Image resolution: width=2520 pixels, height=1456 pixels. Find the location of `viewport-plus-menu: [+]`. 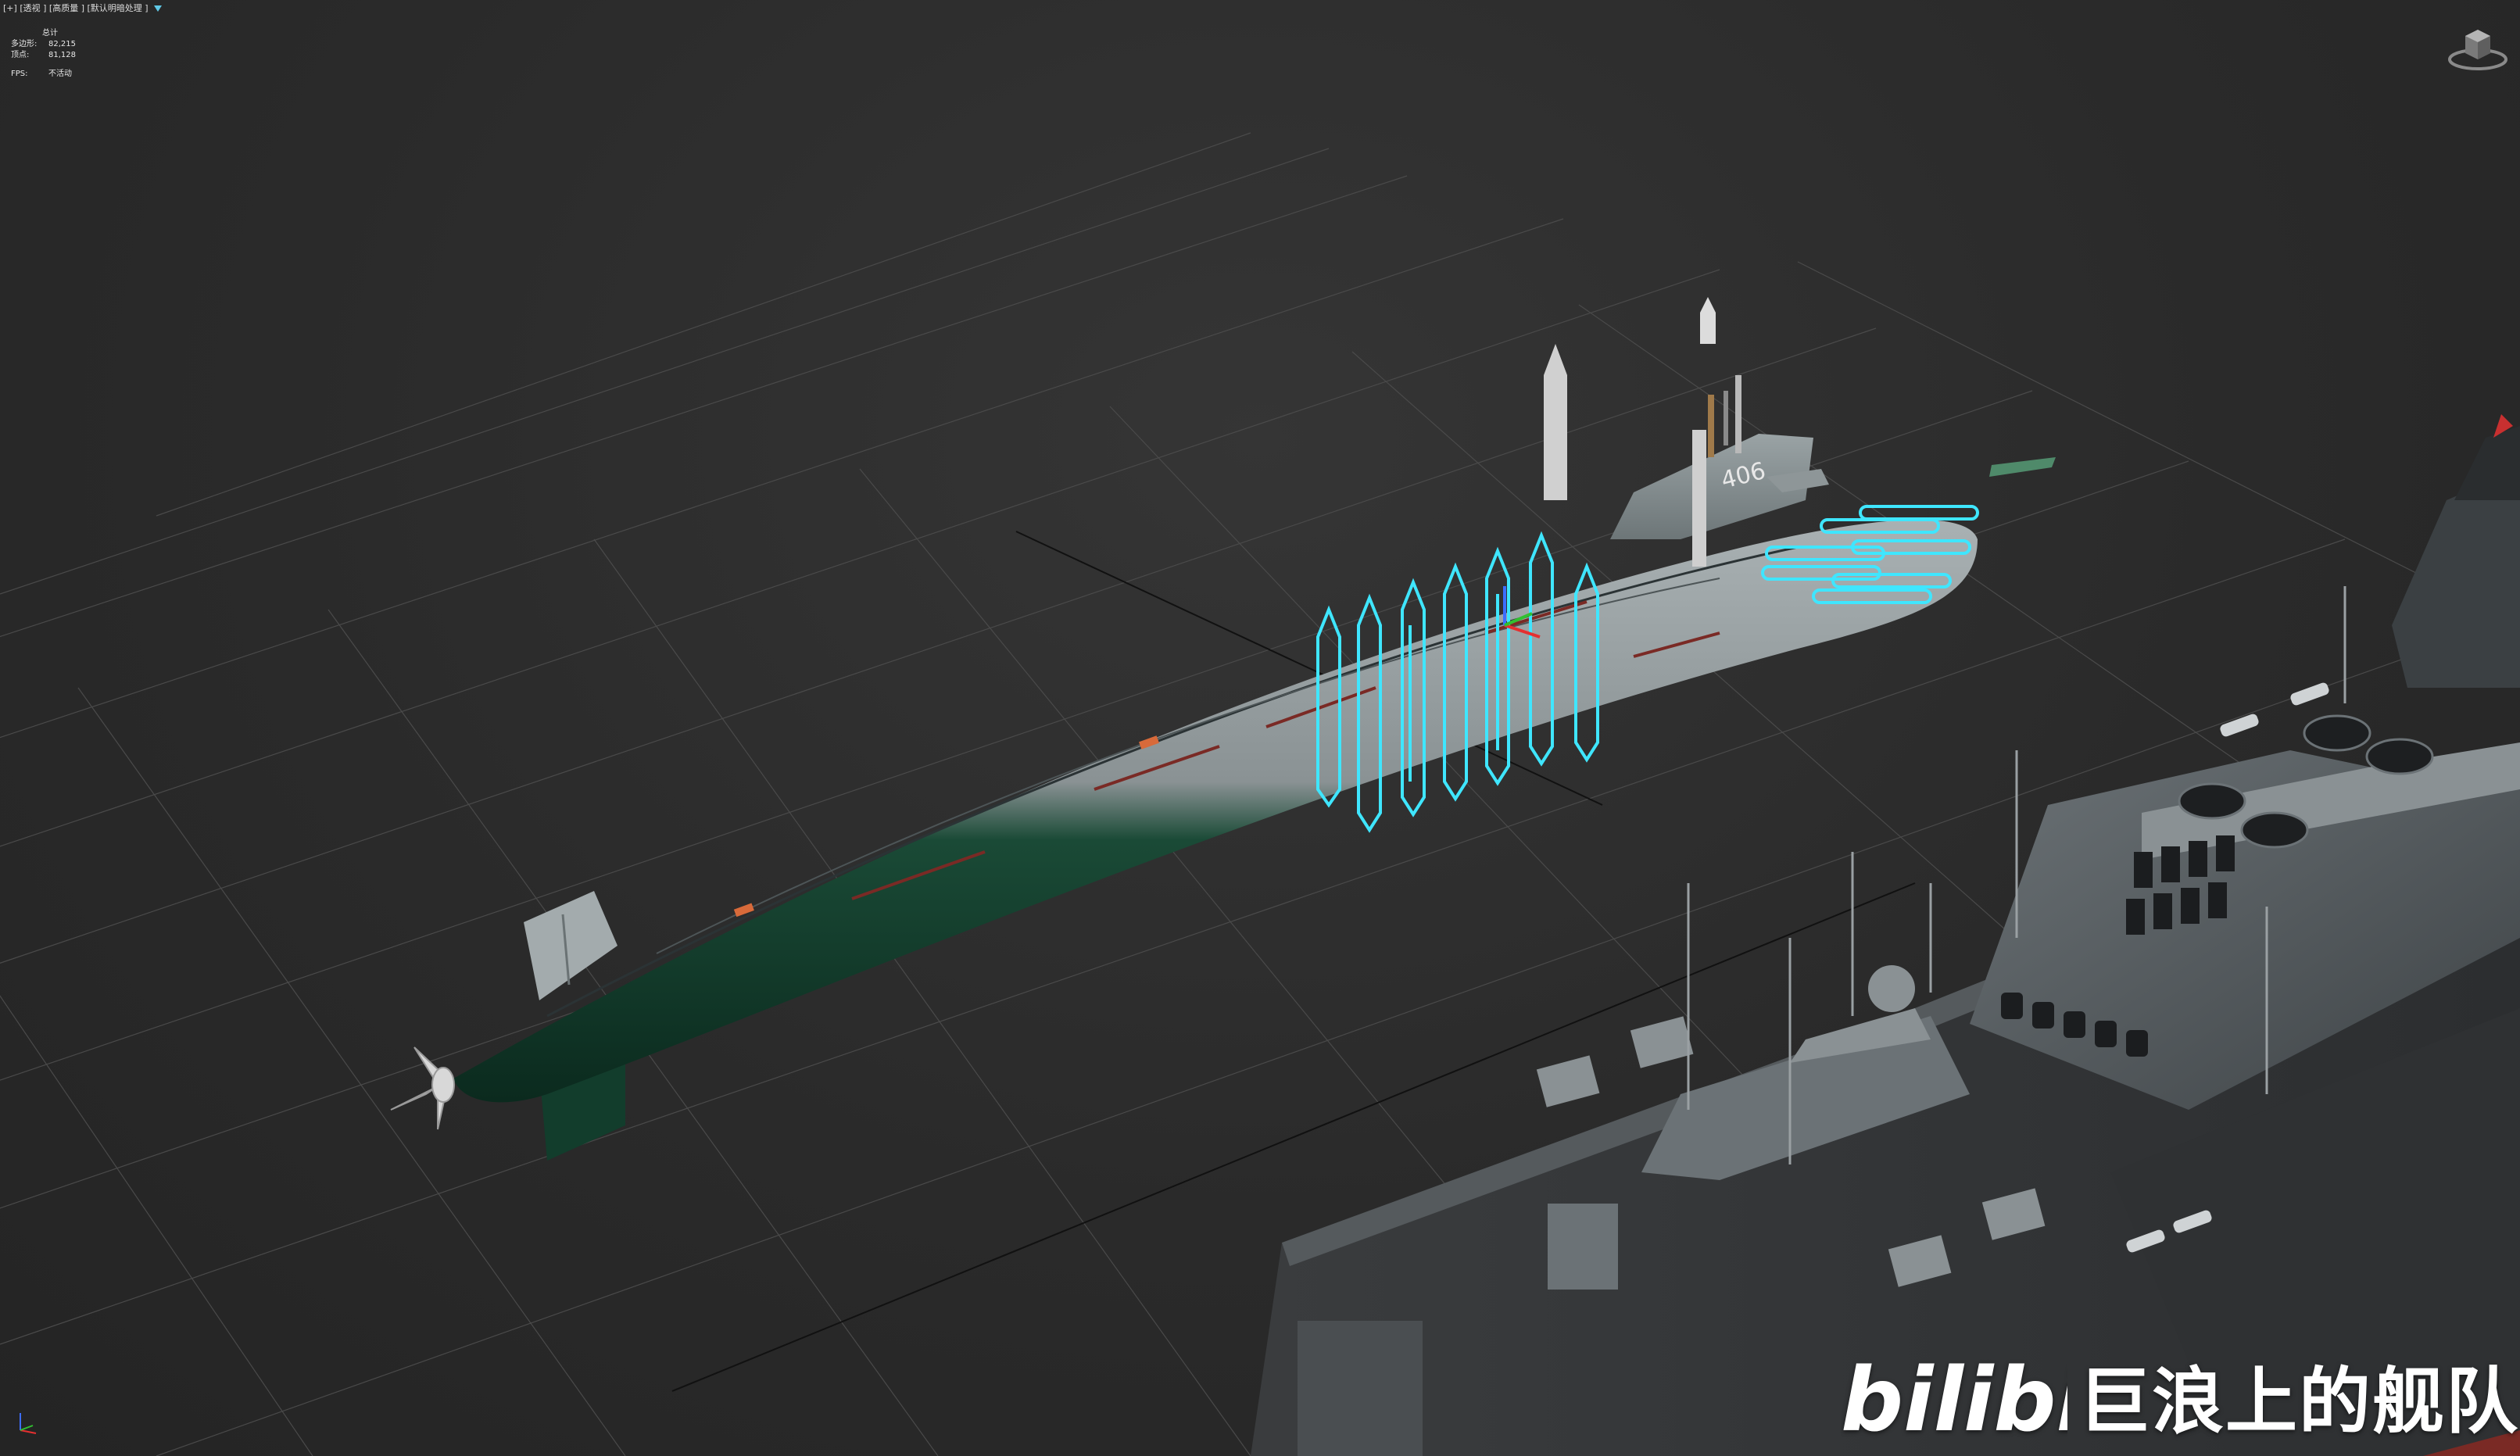

viewport-plus-menu: [+] is located at coordinates (10, 8).